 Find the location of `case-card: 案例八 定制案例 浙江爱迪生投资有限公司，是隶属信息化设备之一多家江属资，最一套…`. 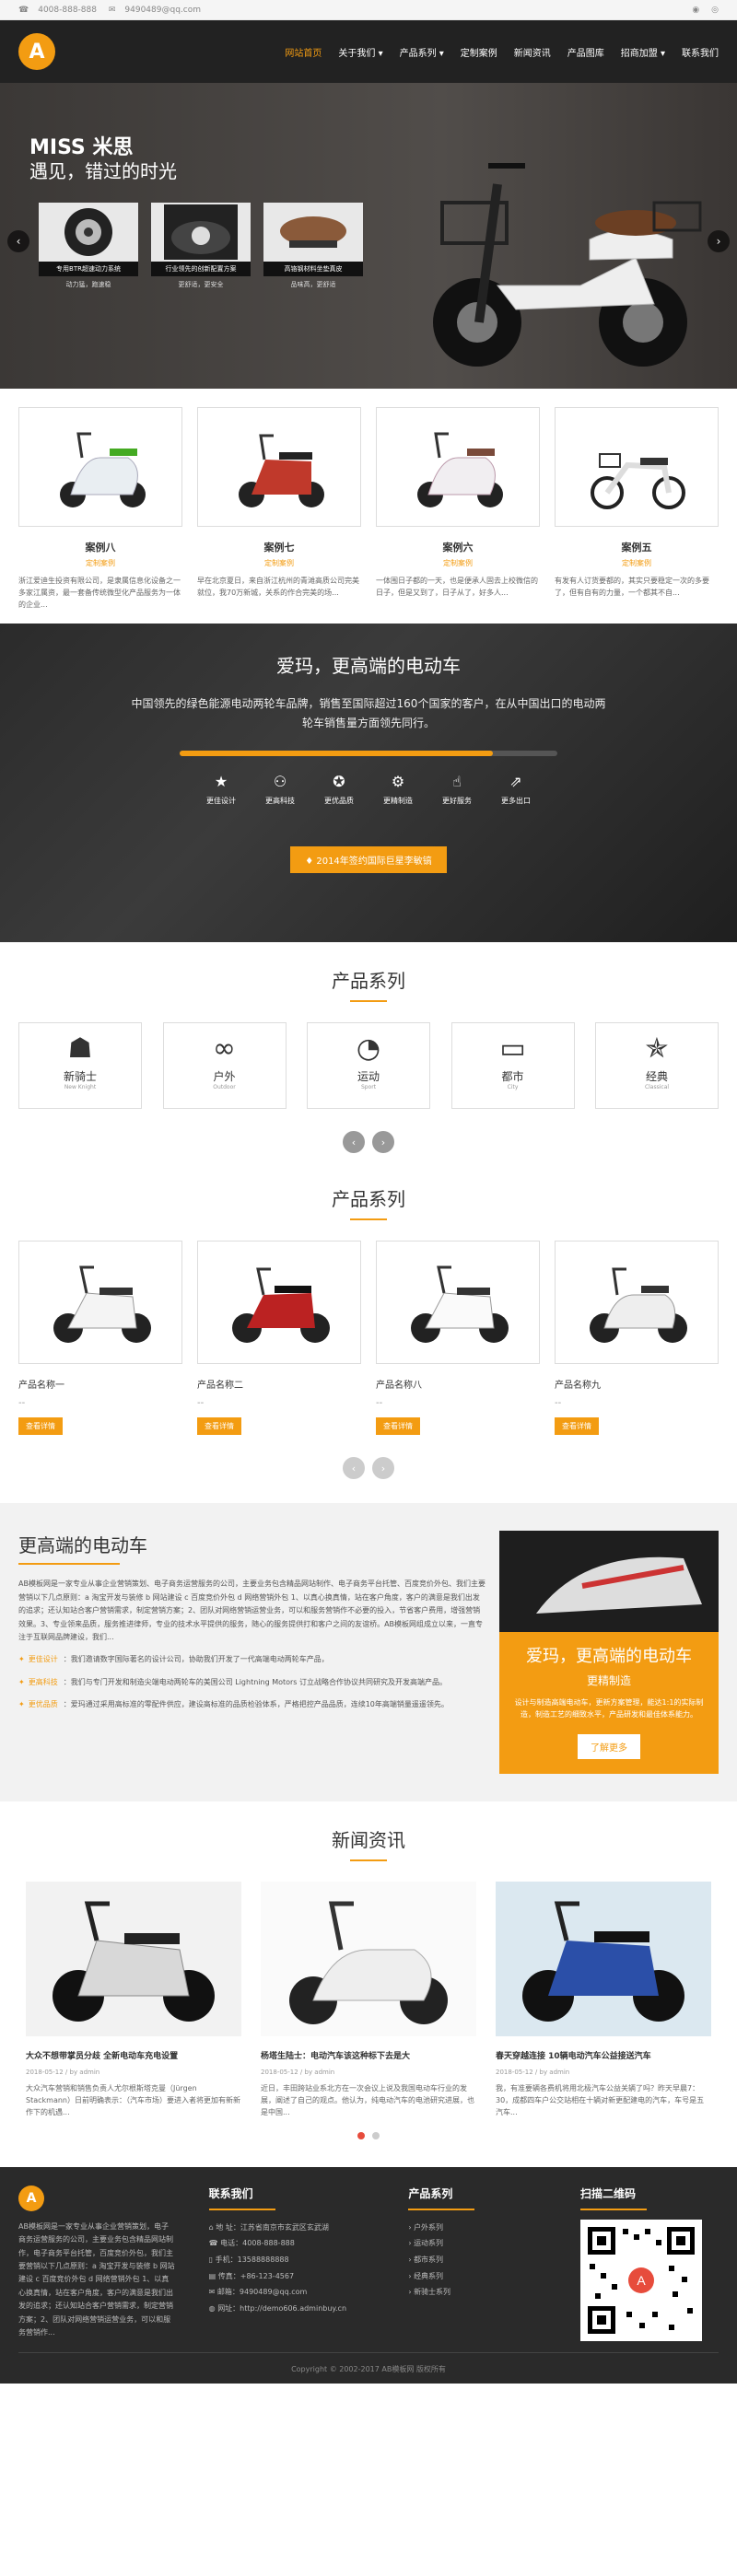

case-card: 案例八 定制案例 浙江爱迪生投资有限公司，是隶属信息化设备之一多家江属资，最一套… is located at coordinates (100, 509).